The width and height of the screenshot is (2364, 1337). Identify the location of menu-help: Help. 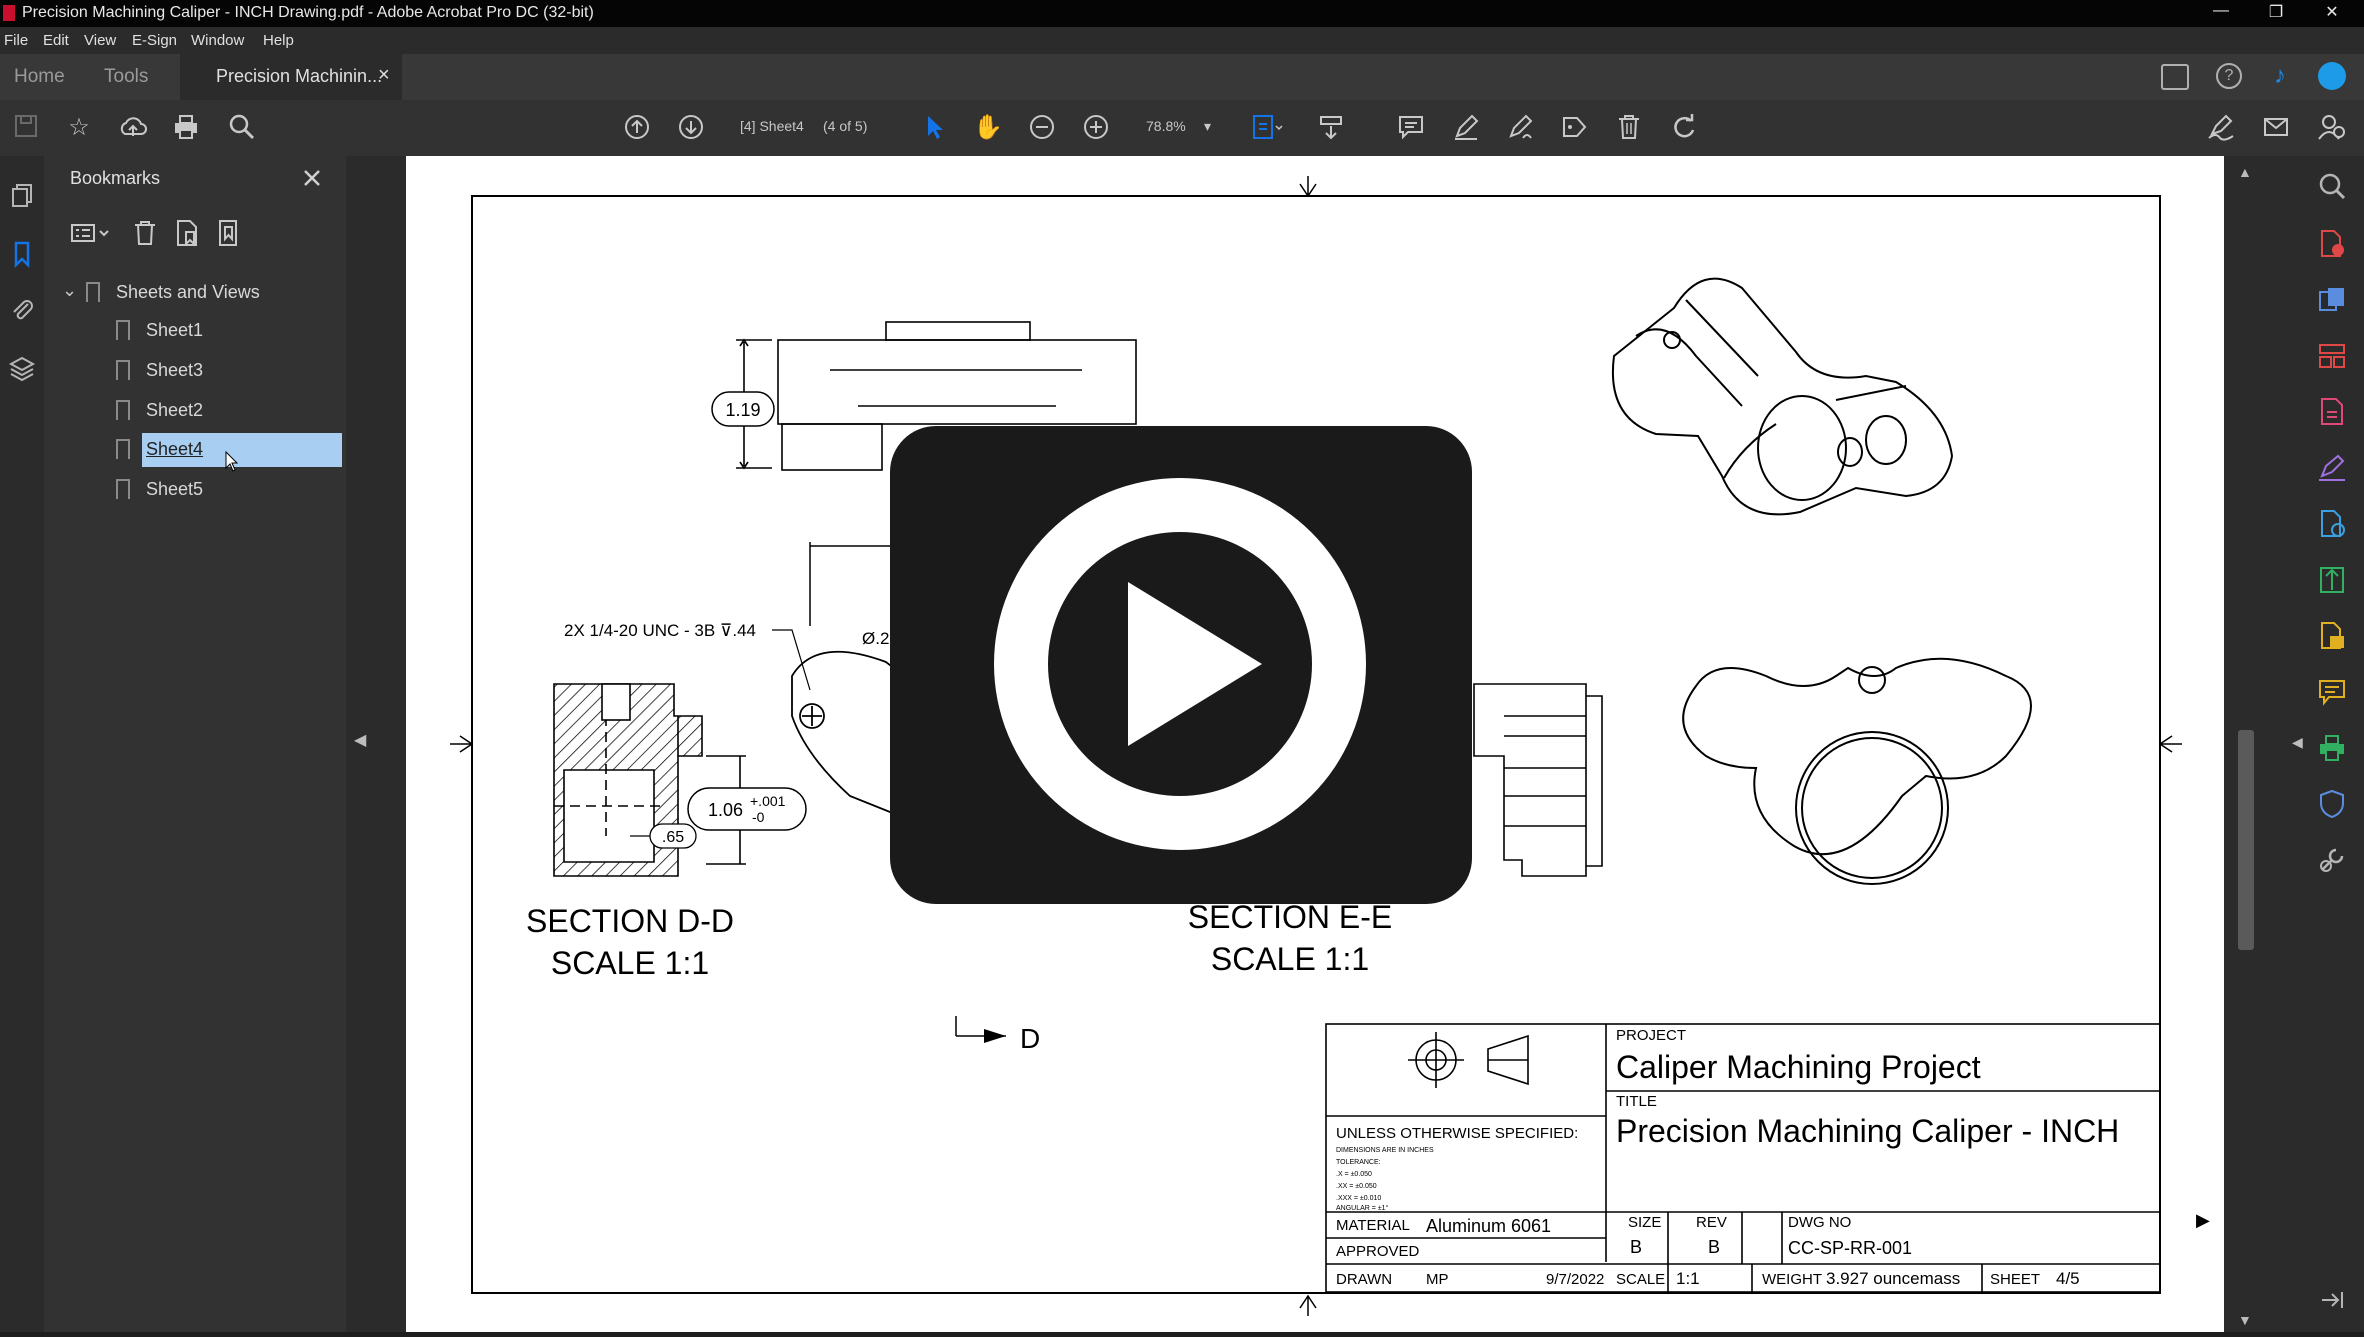
(278, 40).